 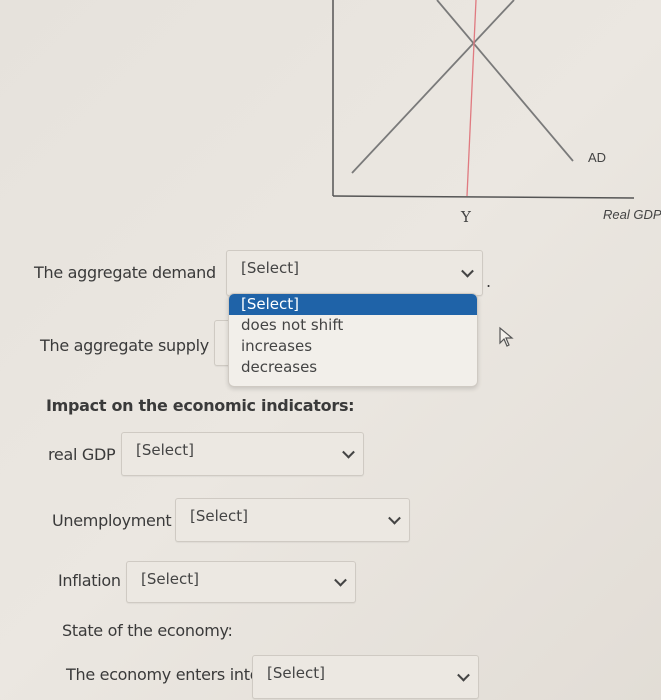 What do you see at coordinates (353, 304) in the screenshot?
I see `dropdown-option: [Select]` at bounding box center [353, 304].